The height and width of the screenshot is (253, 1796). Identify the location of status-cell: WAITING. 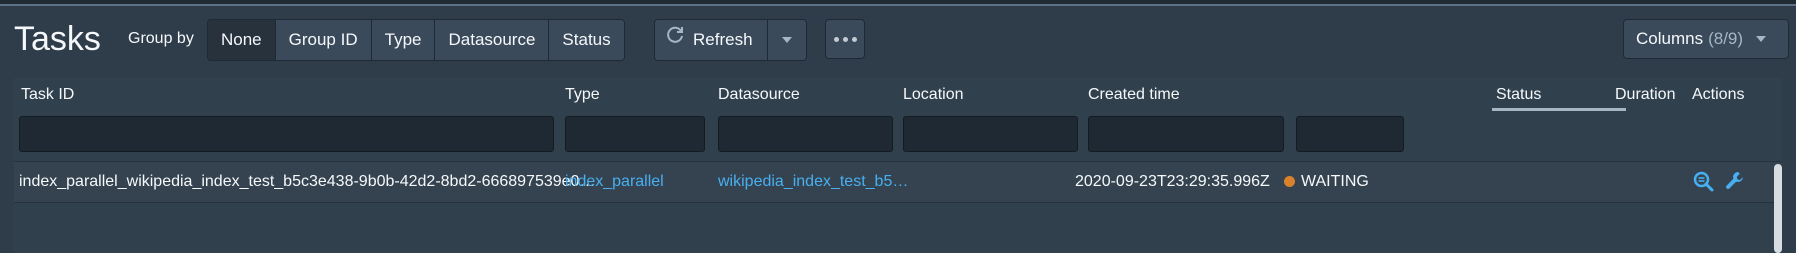
(1326, 182).